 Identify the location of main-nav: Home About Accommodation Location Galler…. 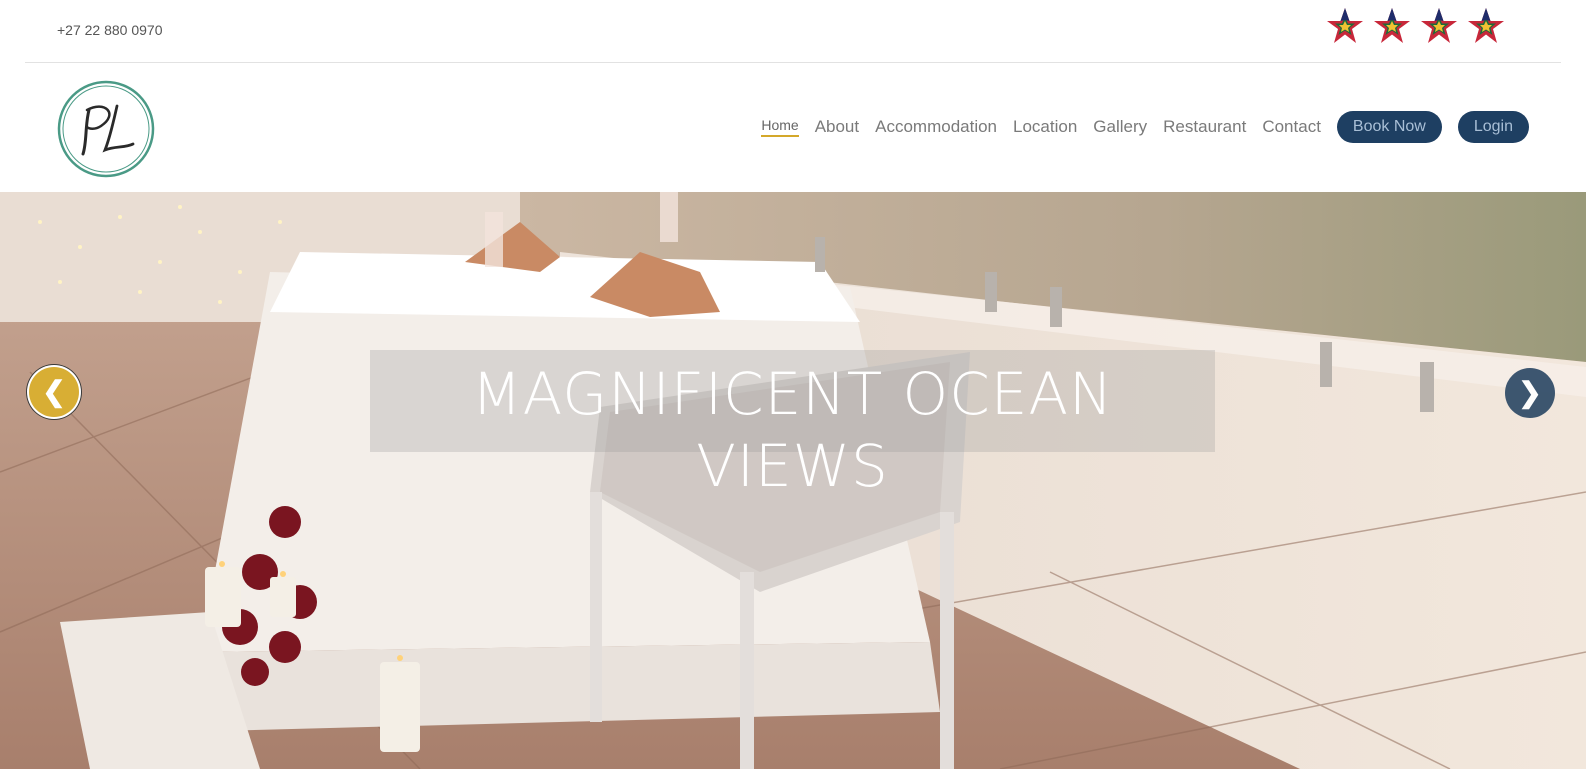
(1145, 127).